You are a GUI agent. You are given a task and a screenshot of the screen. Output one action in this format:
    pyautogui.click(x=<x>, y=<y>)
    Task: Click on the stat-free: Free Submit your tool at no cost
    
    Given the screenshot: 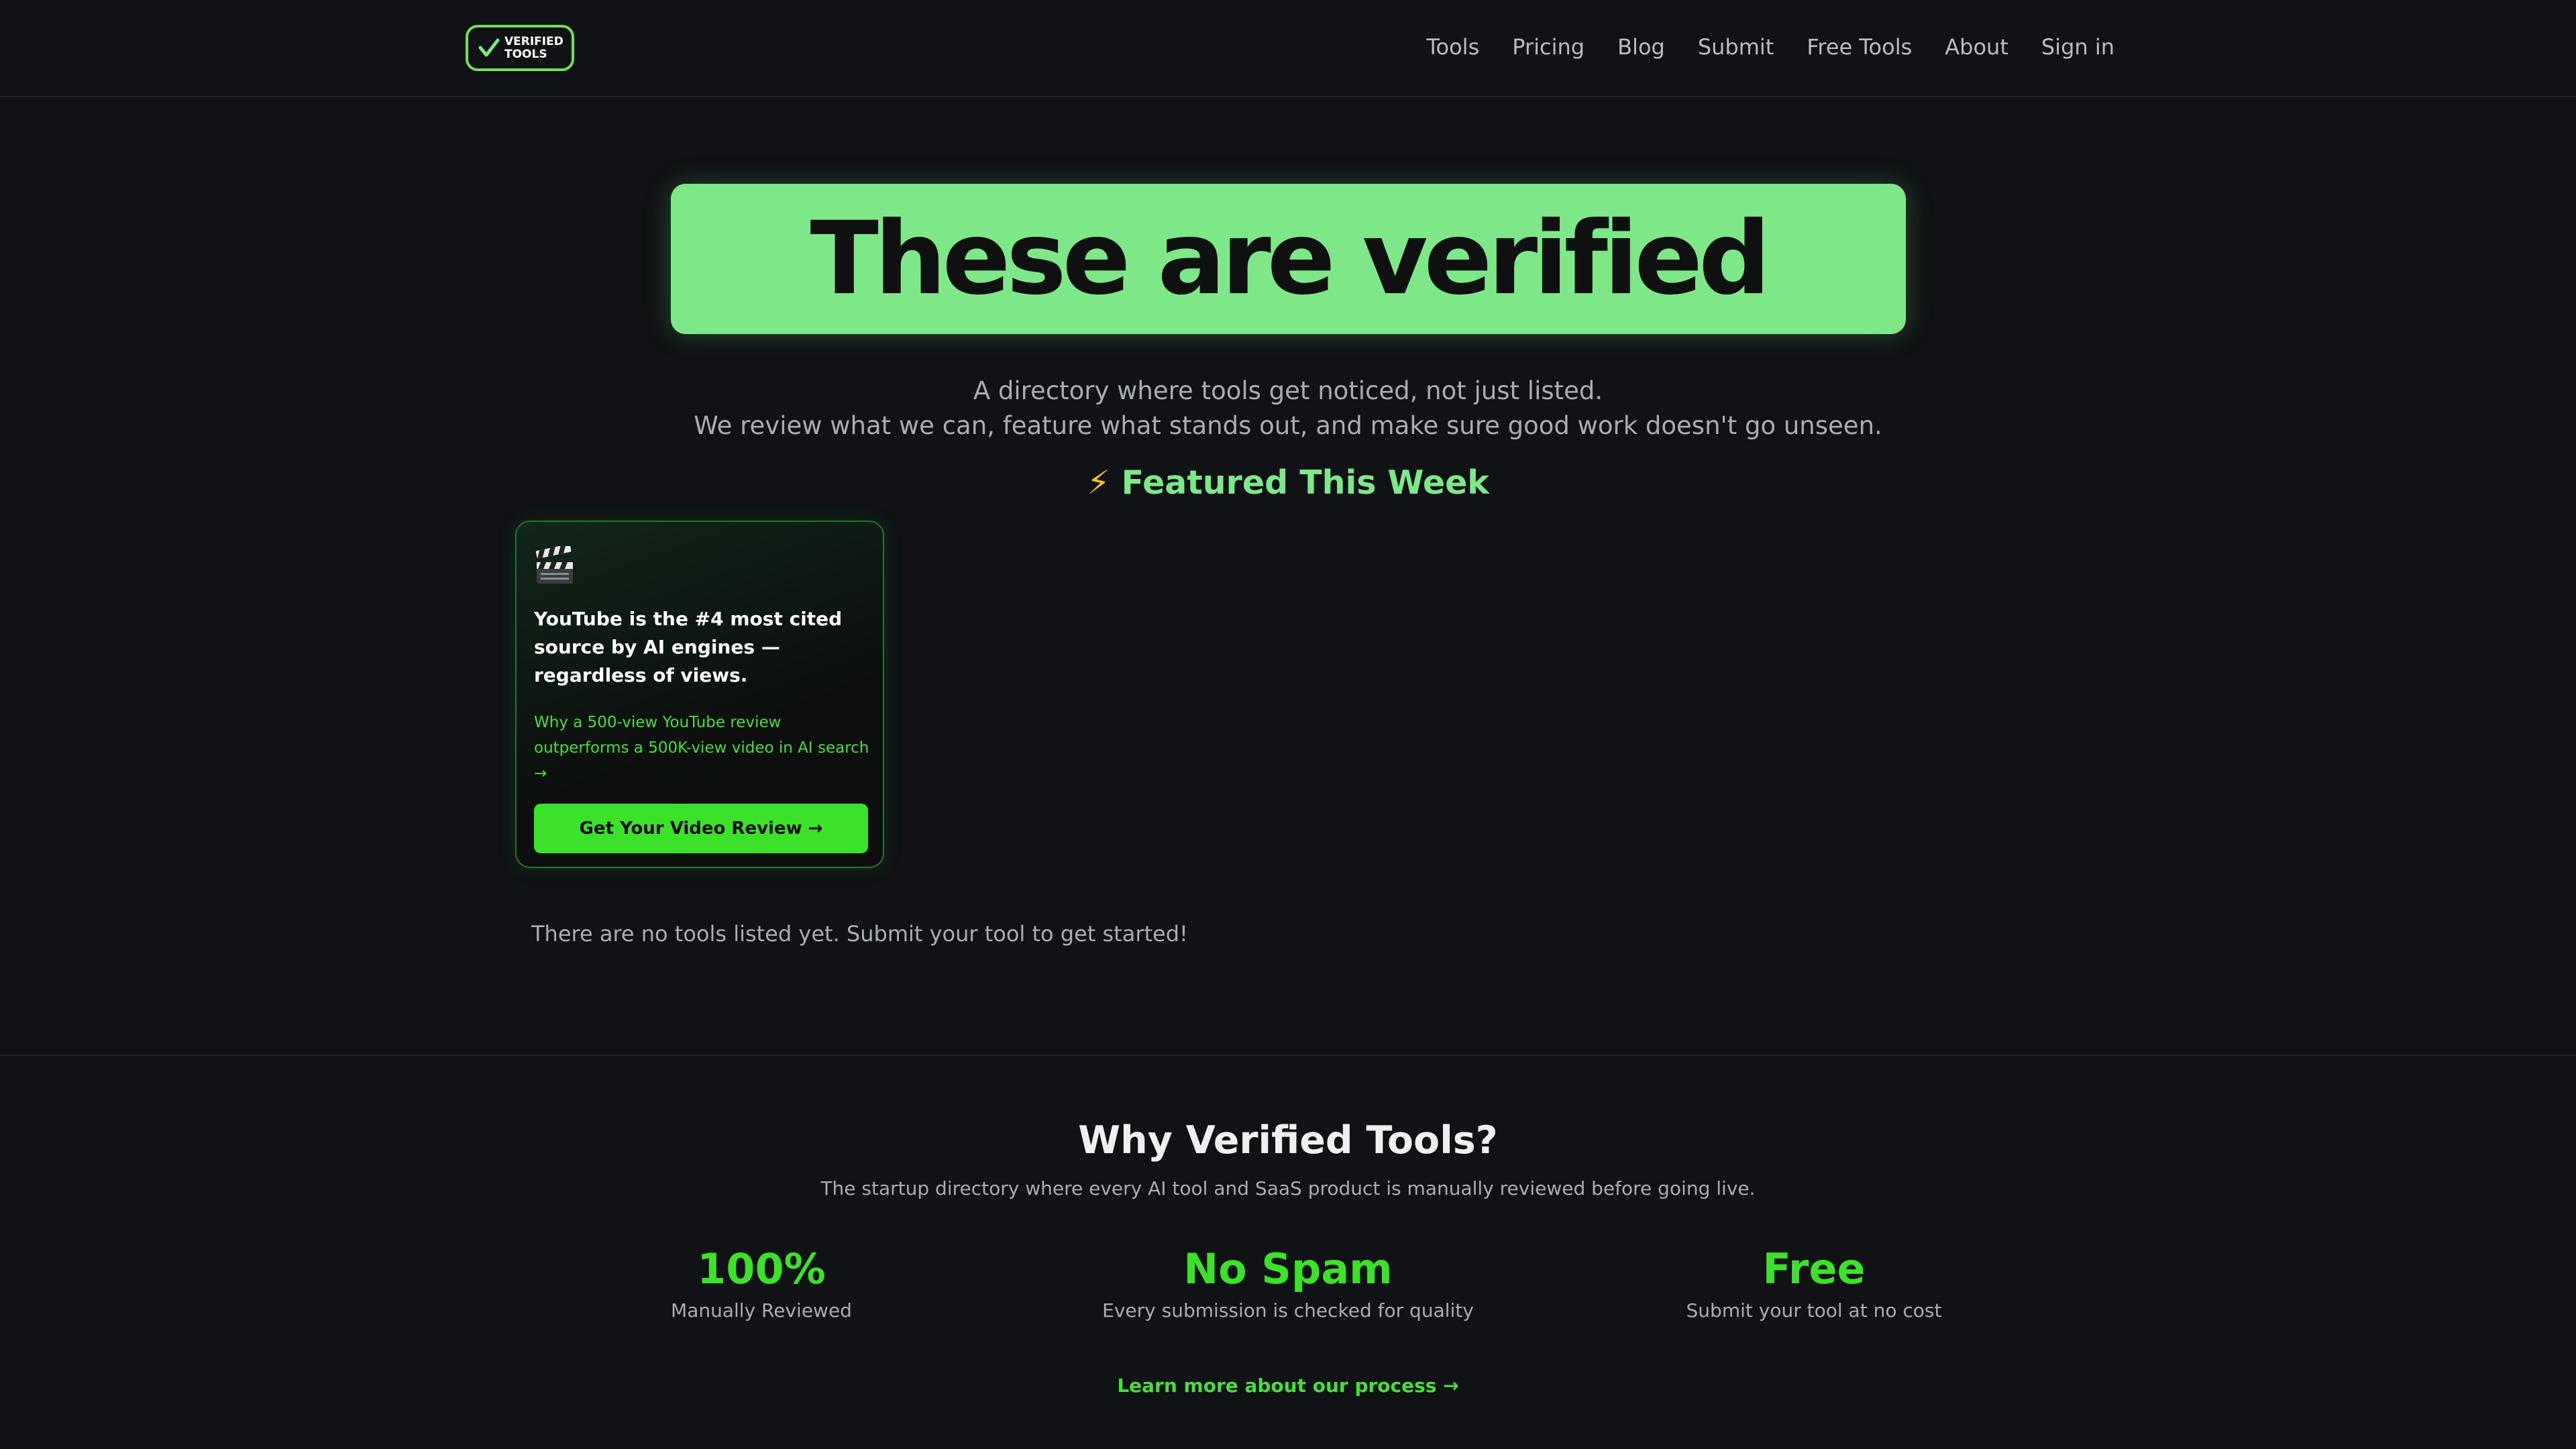 What is the action you would take?
    pyautogui.click(x=1814, y=1282)
    